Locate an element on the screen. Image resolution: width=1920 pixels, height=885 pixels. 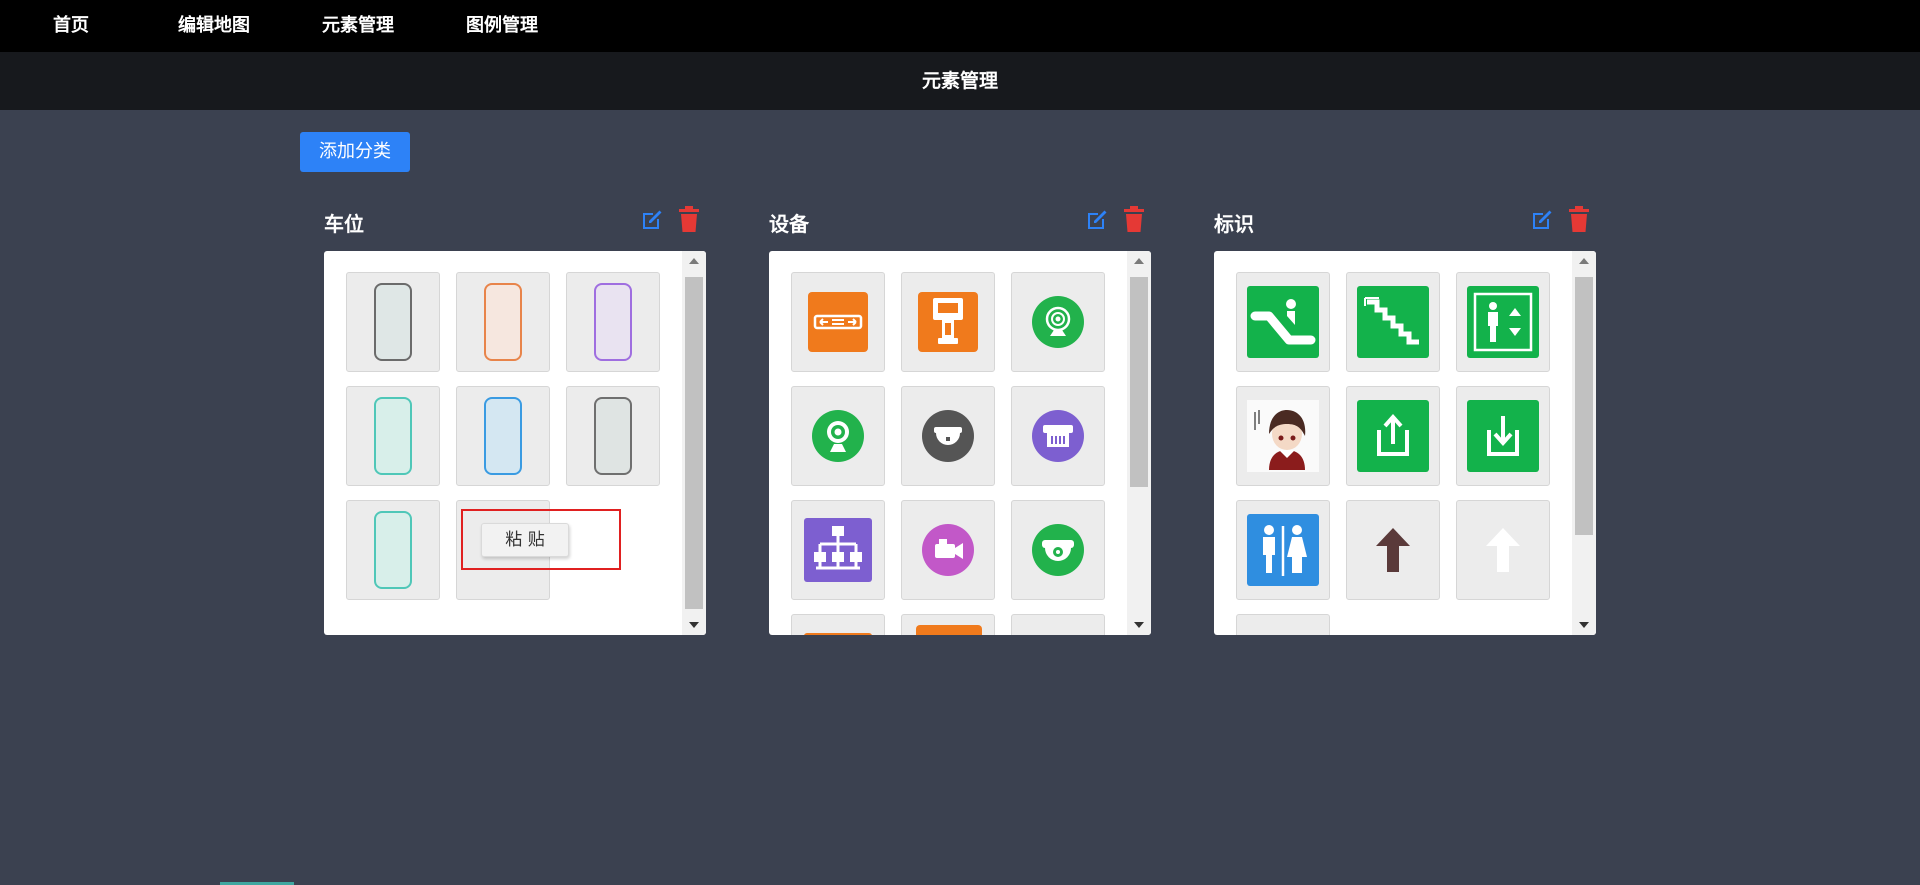
parking-slot-orange-icon is located at coordinates (503, 322).